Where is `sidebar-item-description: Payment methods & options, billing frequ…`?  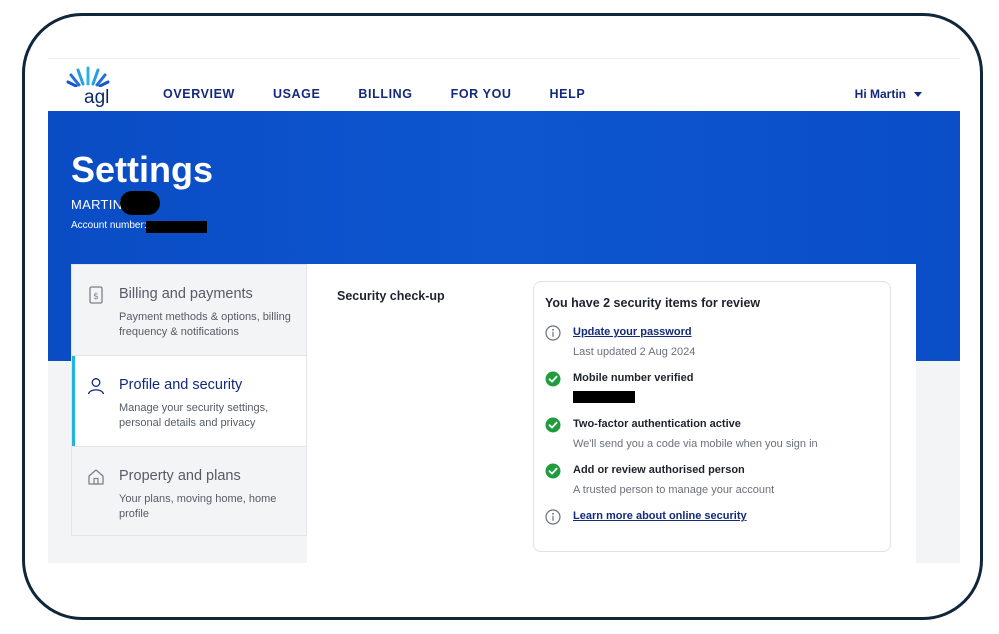 sidebar-item-description: Payment methods & options, billing frequ… is located at coordinates (205, 324).